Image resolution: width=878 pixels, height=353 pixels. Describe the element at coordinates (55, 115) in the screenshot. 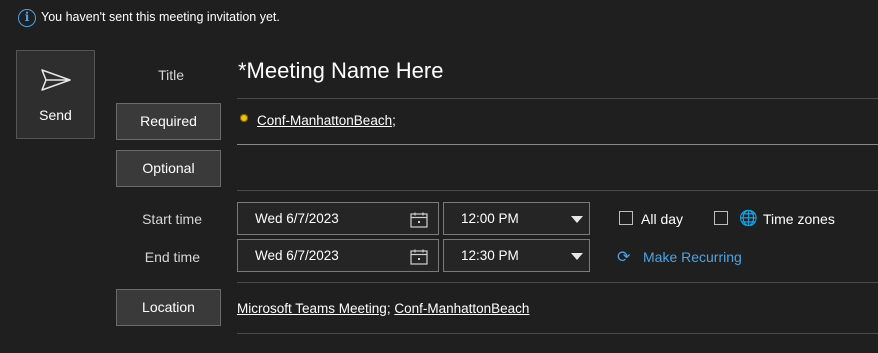

I see `send-label: Send` at that location.